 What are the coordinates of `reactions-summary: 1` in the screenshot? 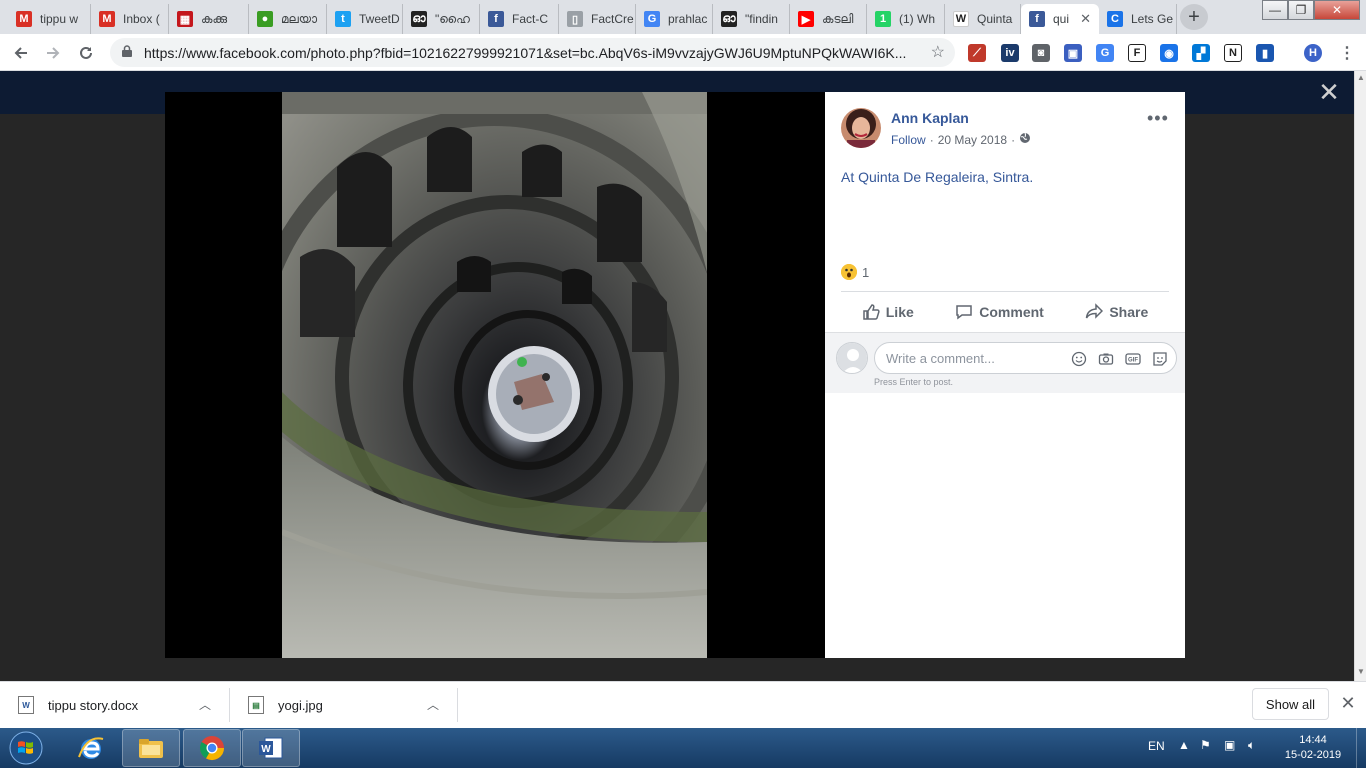 It's located at (855, 272).